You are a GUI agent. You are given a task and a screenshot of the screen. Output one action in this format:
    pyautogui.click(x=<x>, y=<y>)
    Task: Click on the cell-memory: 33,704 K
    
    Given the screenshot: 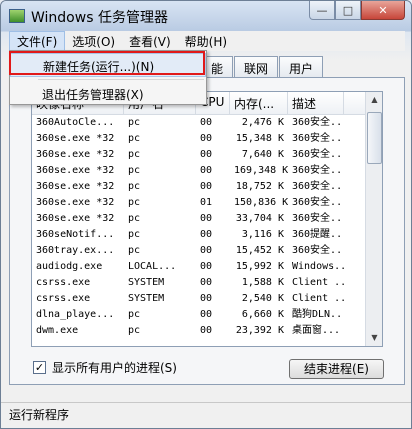 What is the action you would take?
    pyautogui.click(x=259, y=218)
    